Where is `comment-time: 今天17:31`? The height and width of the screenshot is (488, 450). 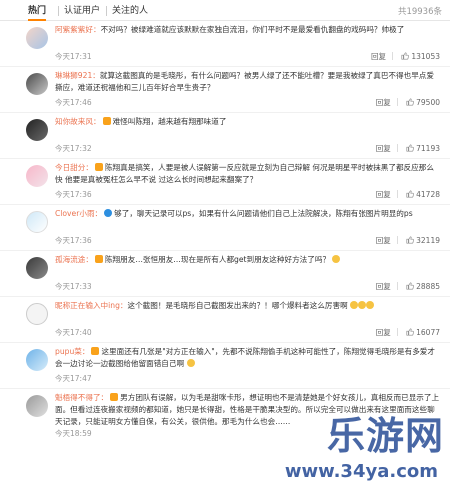 comment-time: 今天17:31 is located at coordinates (73, 56).